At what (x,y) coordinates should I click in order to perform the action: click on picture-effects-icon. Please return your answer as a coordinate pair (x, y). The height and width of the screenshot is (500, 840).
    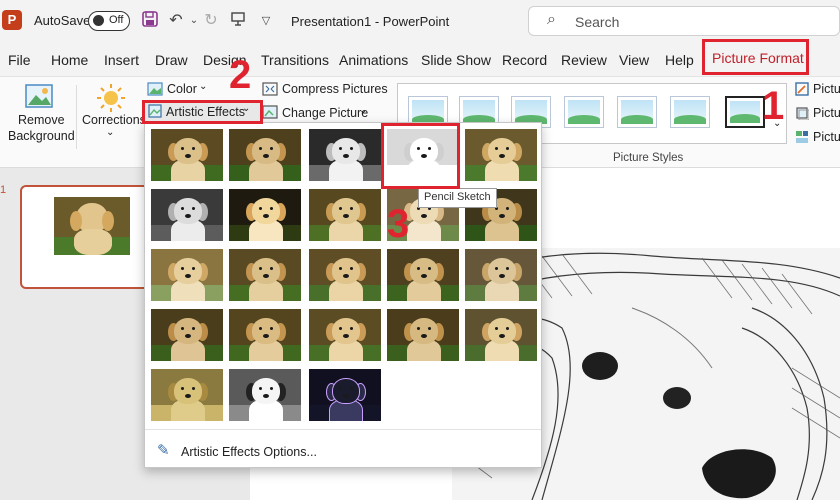
    Looking at the image, I should click on (802, 114).